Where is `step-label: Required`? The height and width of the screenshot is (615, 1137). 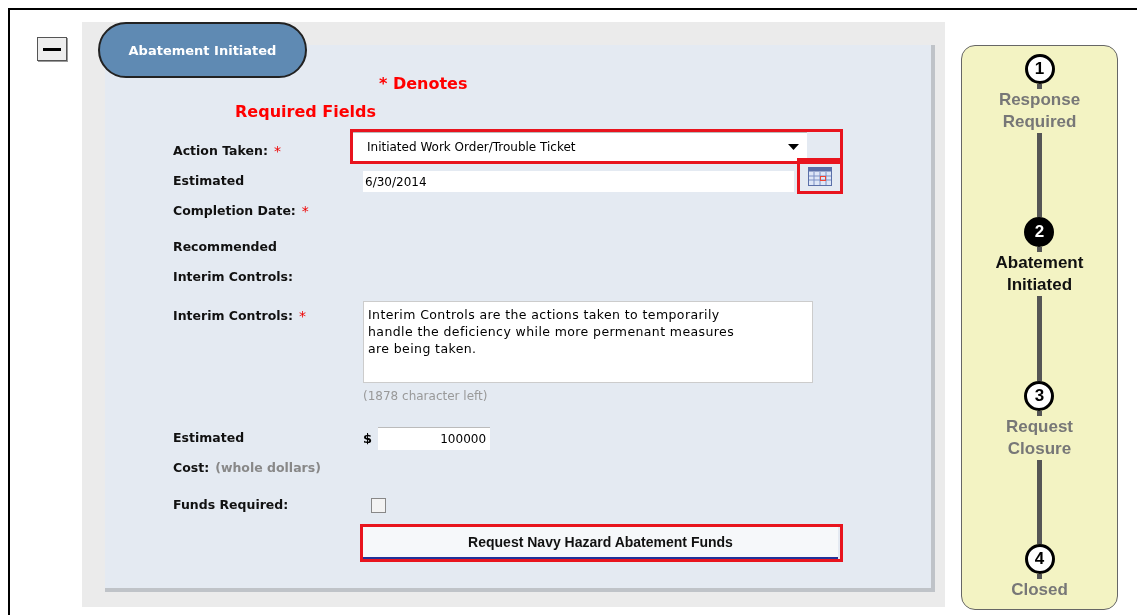
step-label: Required is located at coordinates (1039, 122).